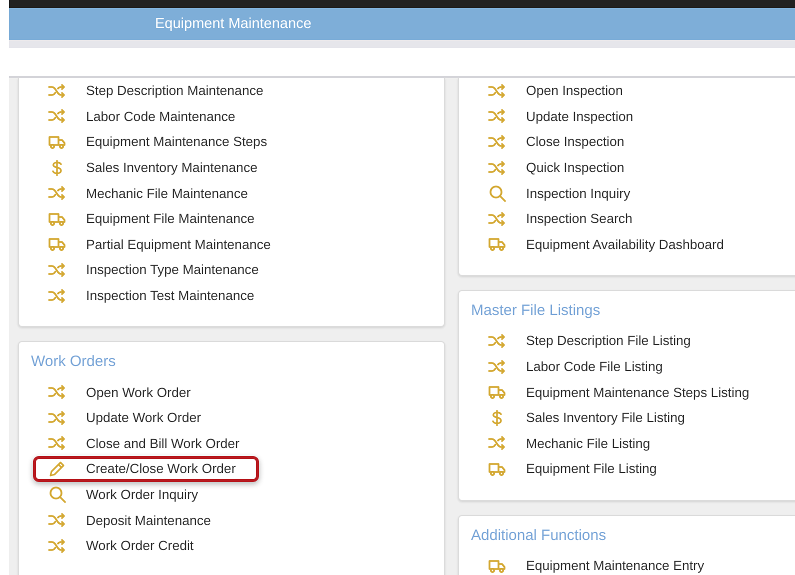  Describe the element at coordinates (573, 443) in the screenshot. I see `menu-item: Mechanic File Listing` at that location.